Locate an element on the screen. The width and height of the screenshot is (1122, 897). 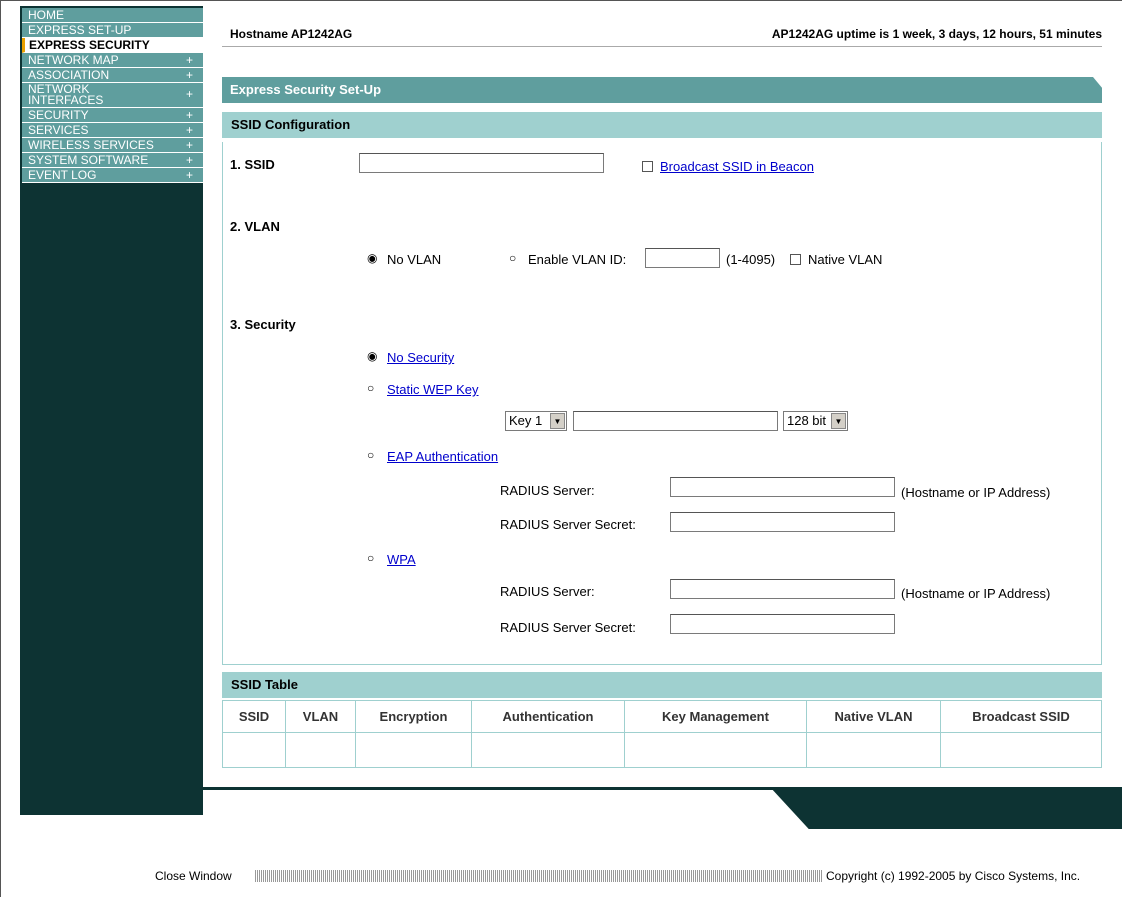
column-header-key-management: Key Management is located at coordinates (715, 716).